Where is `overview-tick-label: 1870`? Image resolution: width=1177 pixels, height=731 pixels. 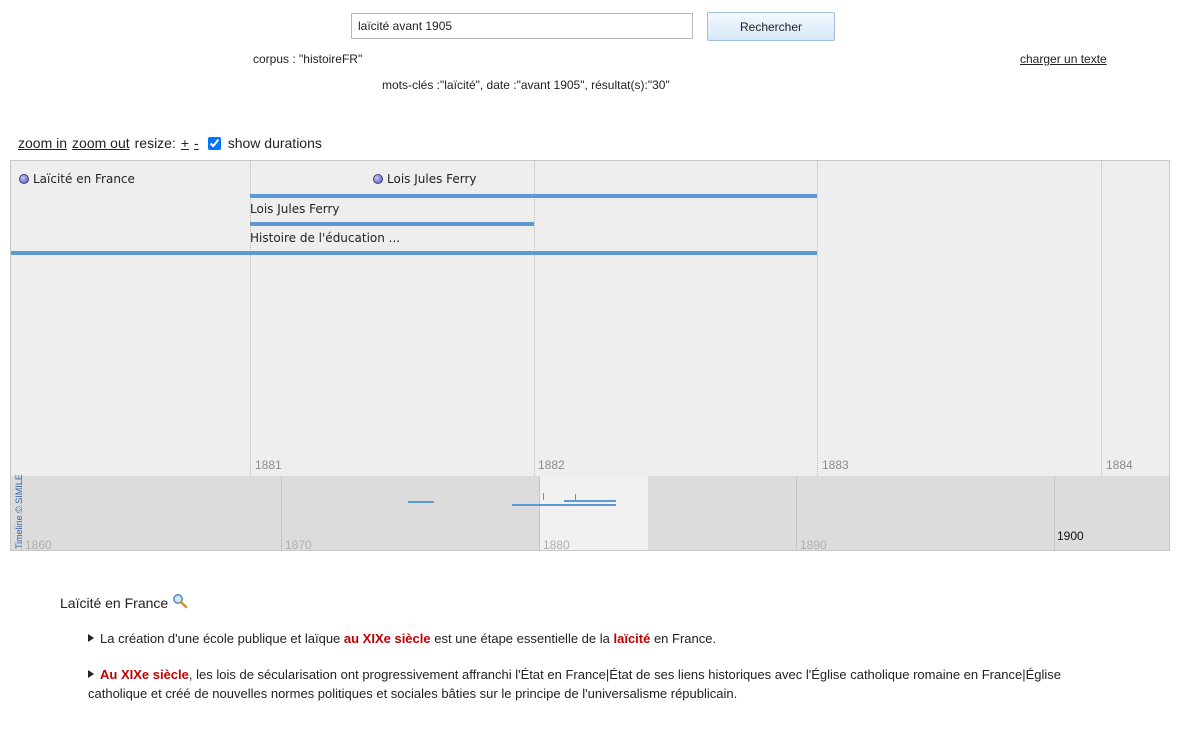 overview-tick-label: 1870 is located at coordinates (298, 544).